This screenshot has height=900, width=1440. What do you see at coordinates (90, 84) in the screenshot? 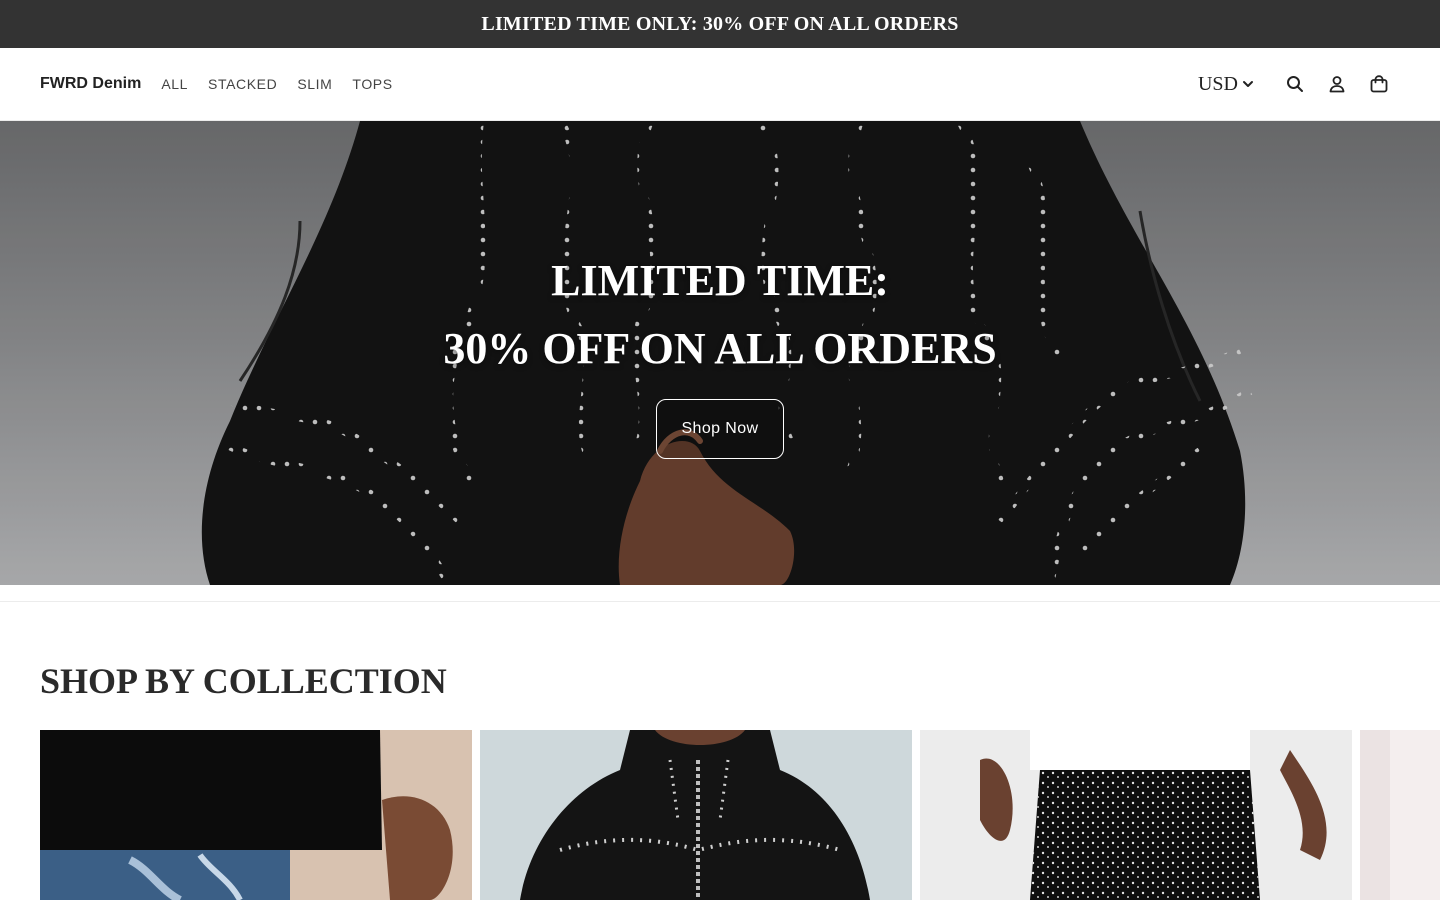
I see `logo: FWRD Denim` at bounding box center [90, 84].